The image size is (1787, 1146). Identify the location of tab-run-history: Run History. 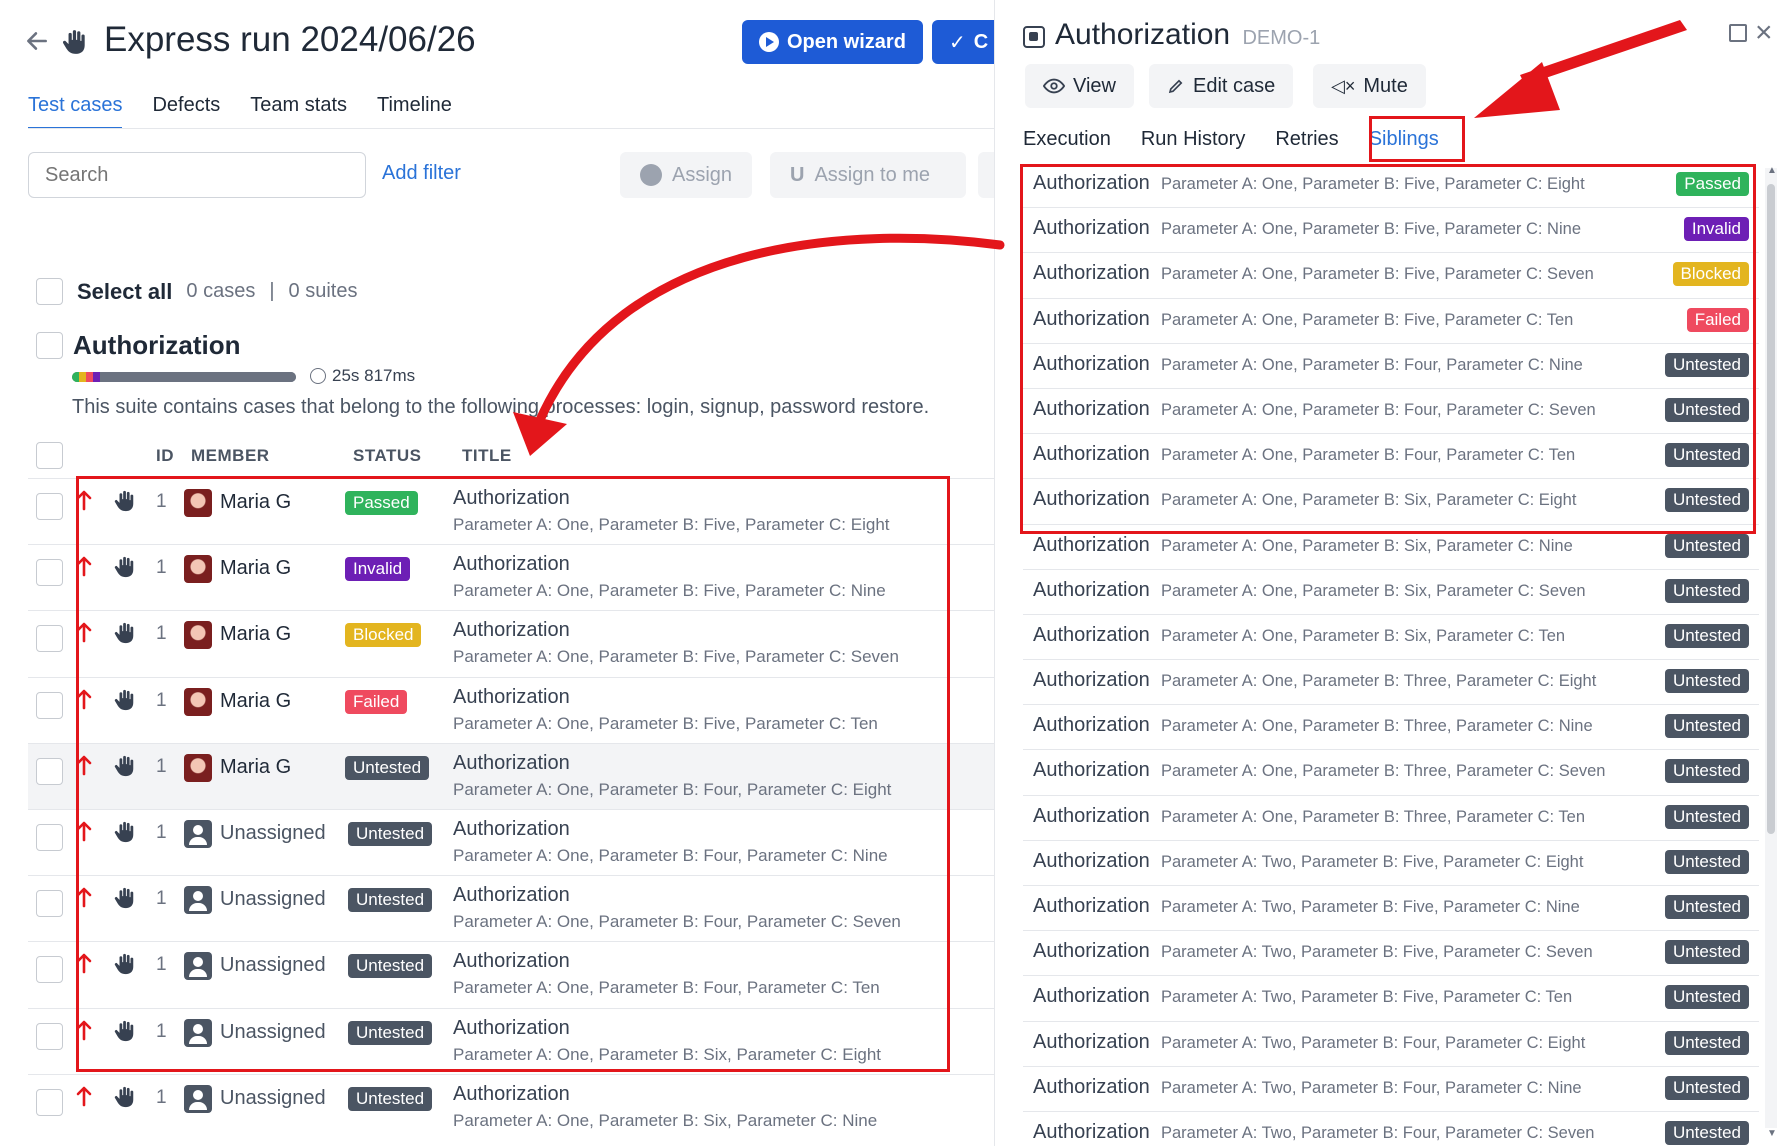
(1193, 139).